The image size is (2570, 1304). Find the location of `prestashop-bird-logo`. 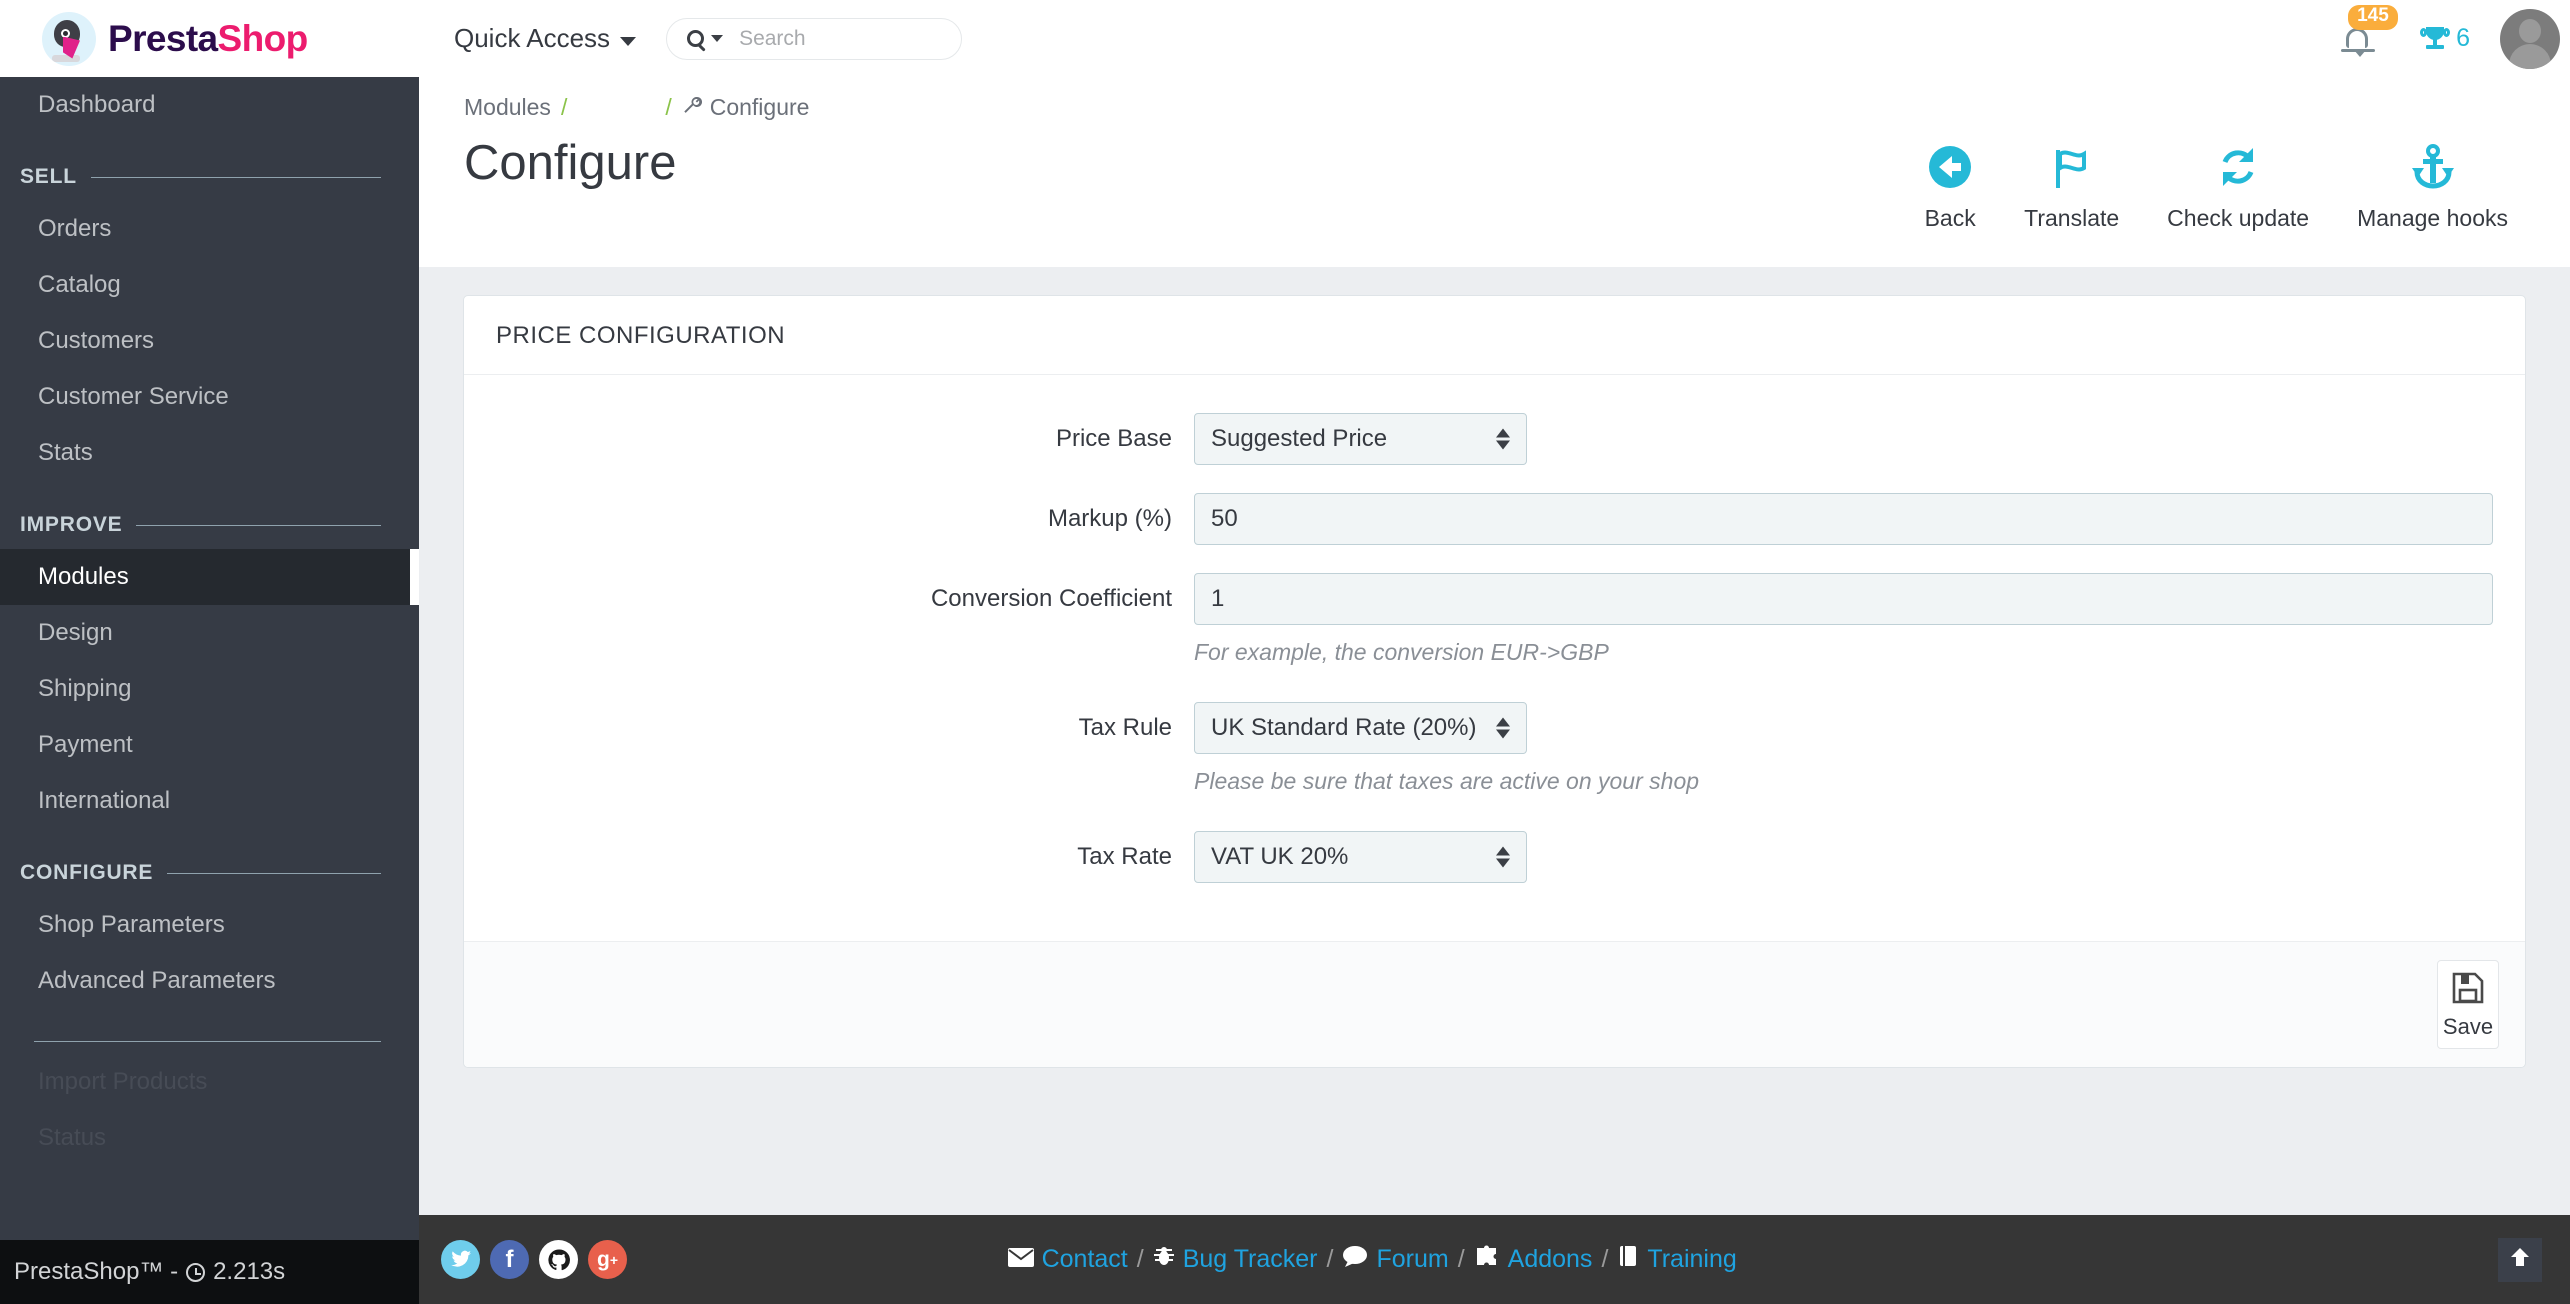

prestashop-bird-logo is located at coordinates (69, 38).